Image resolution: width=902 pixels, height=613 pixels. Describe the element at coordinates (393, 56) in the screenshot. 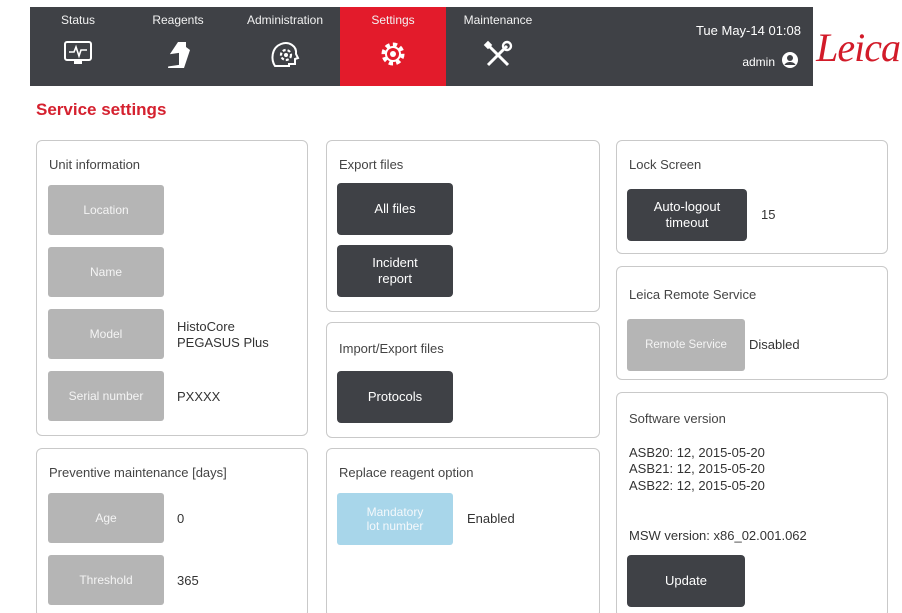

I see `gear-icon` at that location.